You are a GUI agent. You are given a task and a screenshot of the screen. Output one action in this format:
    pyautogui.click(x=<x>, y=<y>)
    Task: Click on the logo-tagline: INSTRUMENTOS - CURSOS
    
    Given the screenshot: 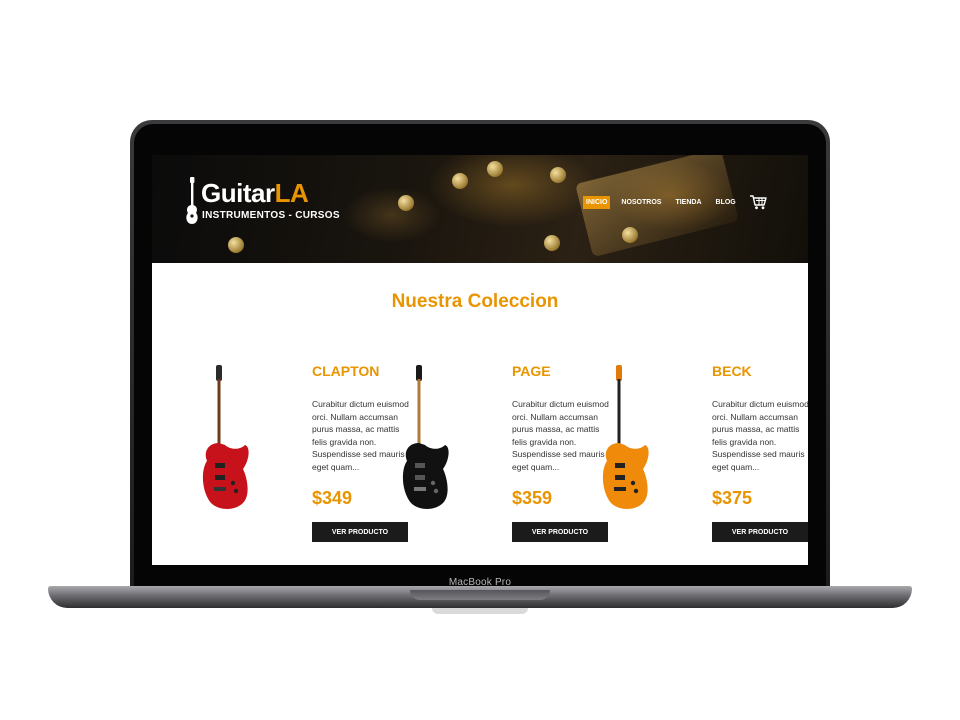 What is the action you would take?
    pyautogui.click(x=271, y=215)
    